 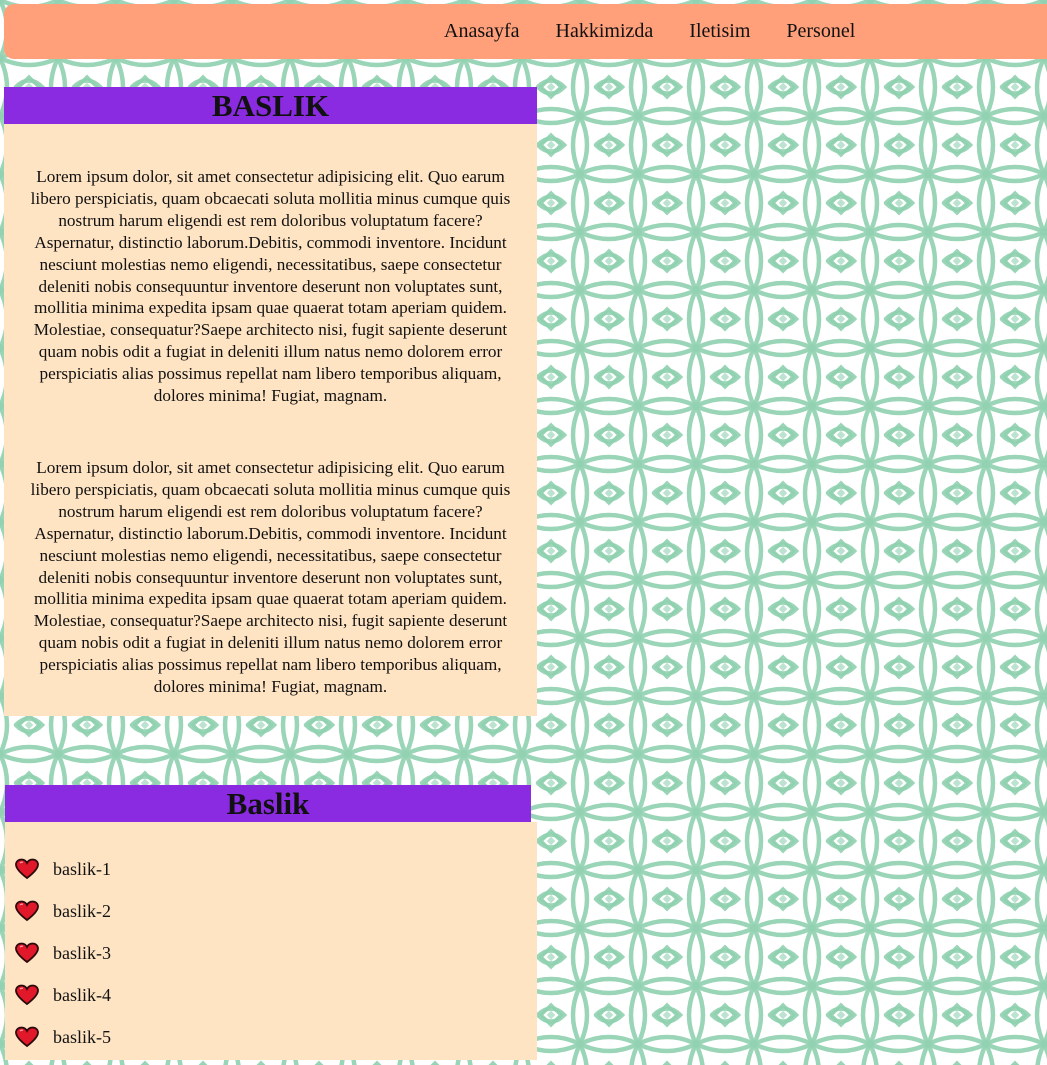 I want to click on main-heading-bar: BASLIK, so click(x=270, y=105).